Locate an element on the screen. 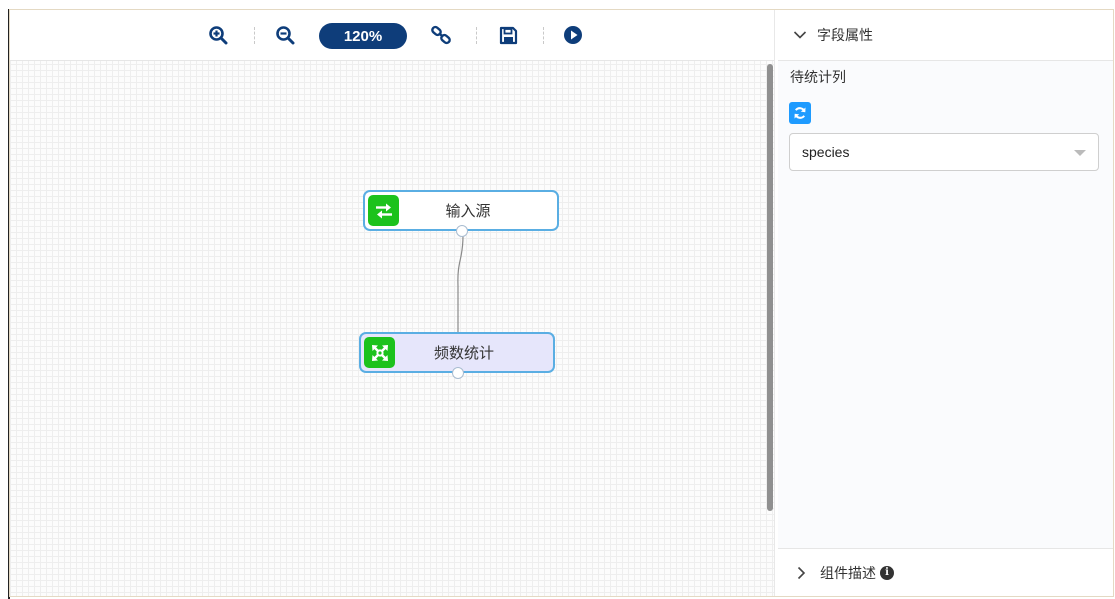  section-header-field-properties: 字段属性 is located at coordinates (945, 35).